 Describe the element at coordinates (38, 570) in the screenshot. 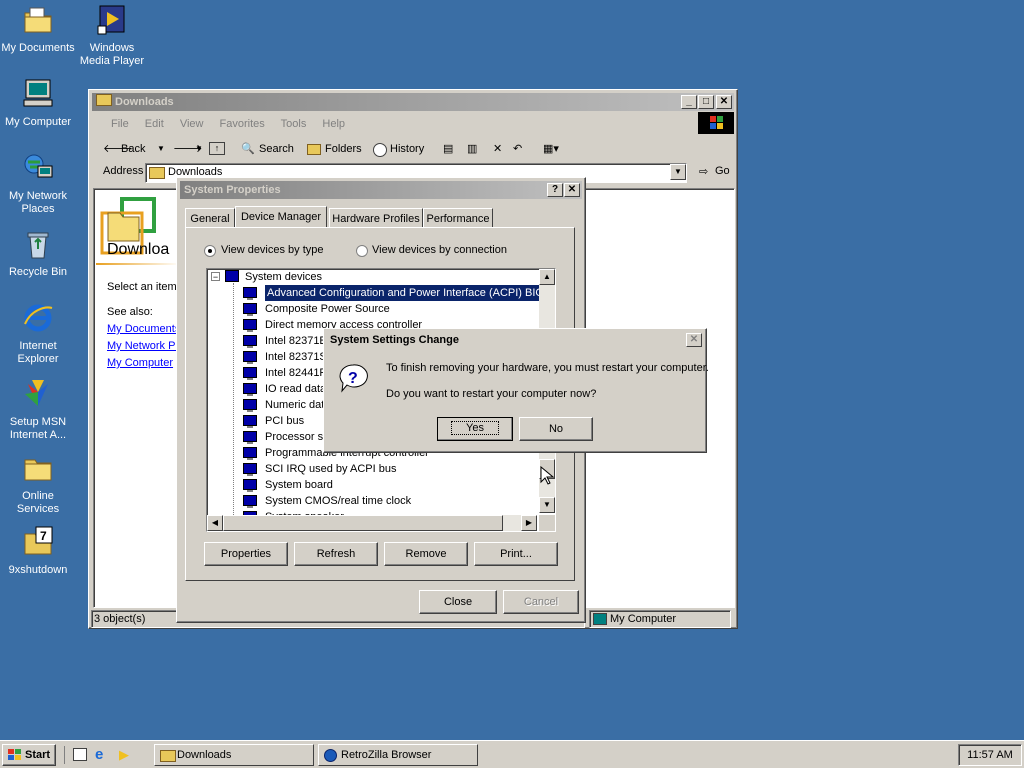

I see `desktop-icon-label: 9xshutdown` at that location.